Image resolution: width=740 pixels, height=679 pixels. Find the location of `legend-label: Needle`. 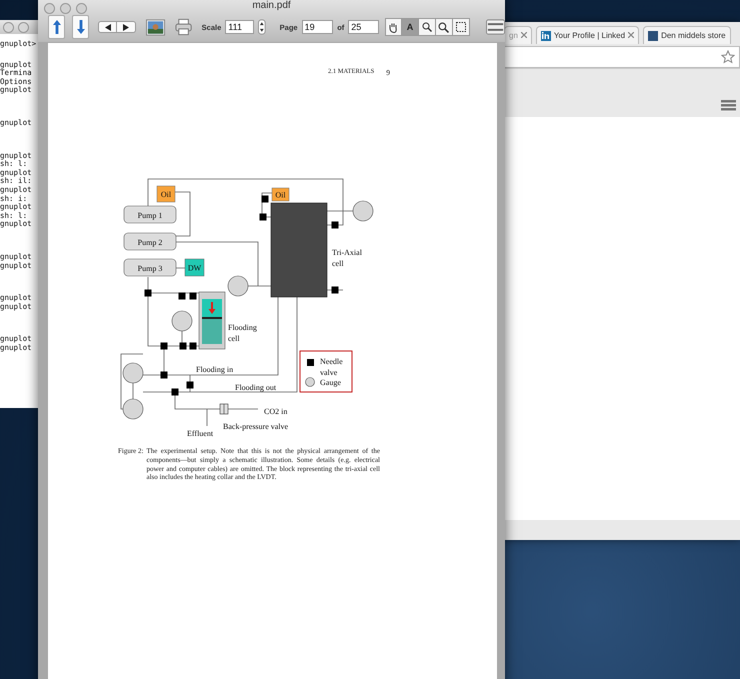

legend-label: Needle is located at coordinates (331, 361).